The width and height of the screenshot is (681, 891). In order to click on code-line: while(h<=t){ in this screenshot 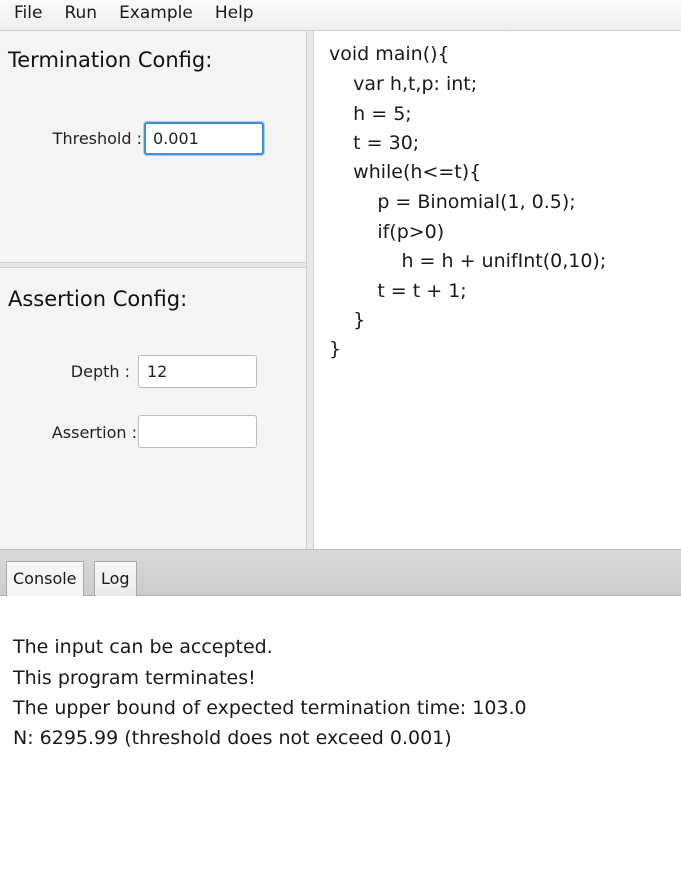, I will do `click(405, 172)`.